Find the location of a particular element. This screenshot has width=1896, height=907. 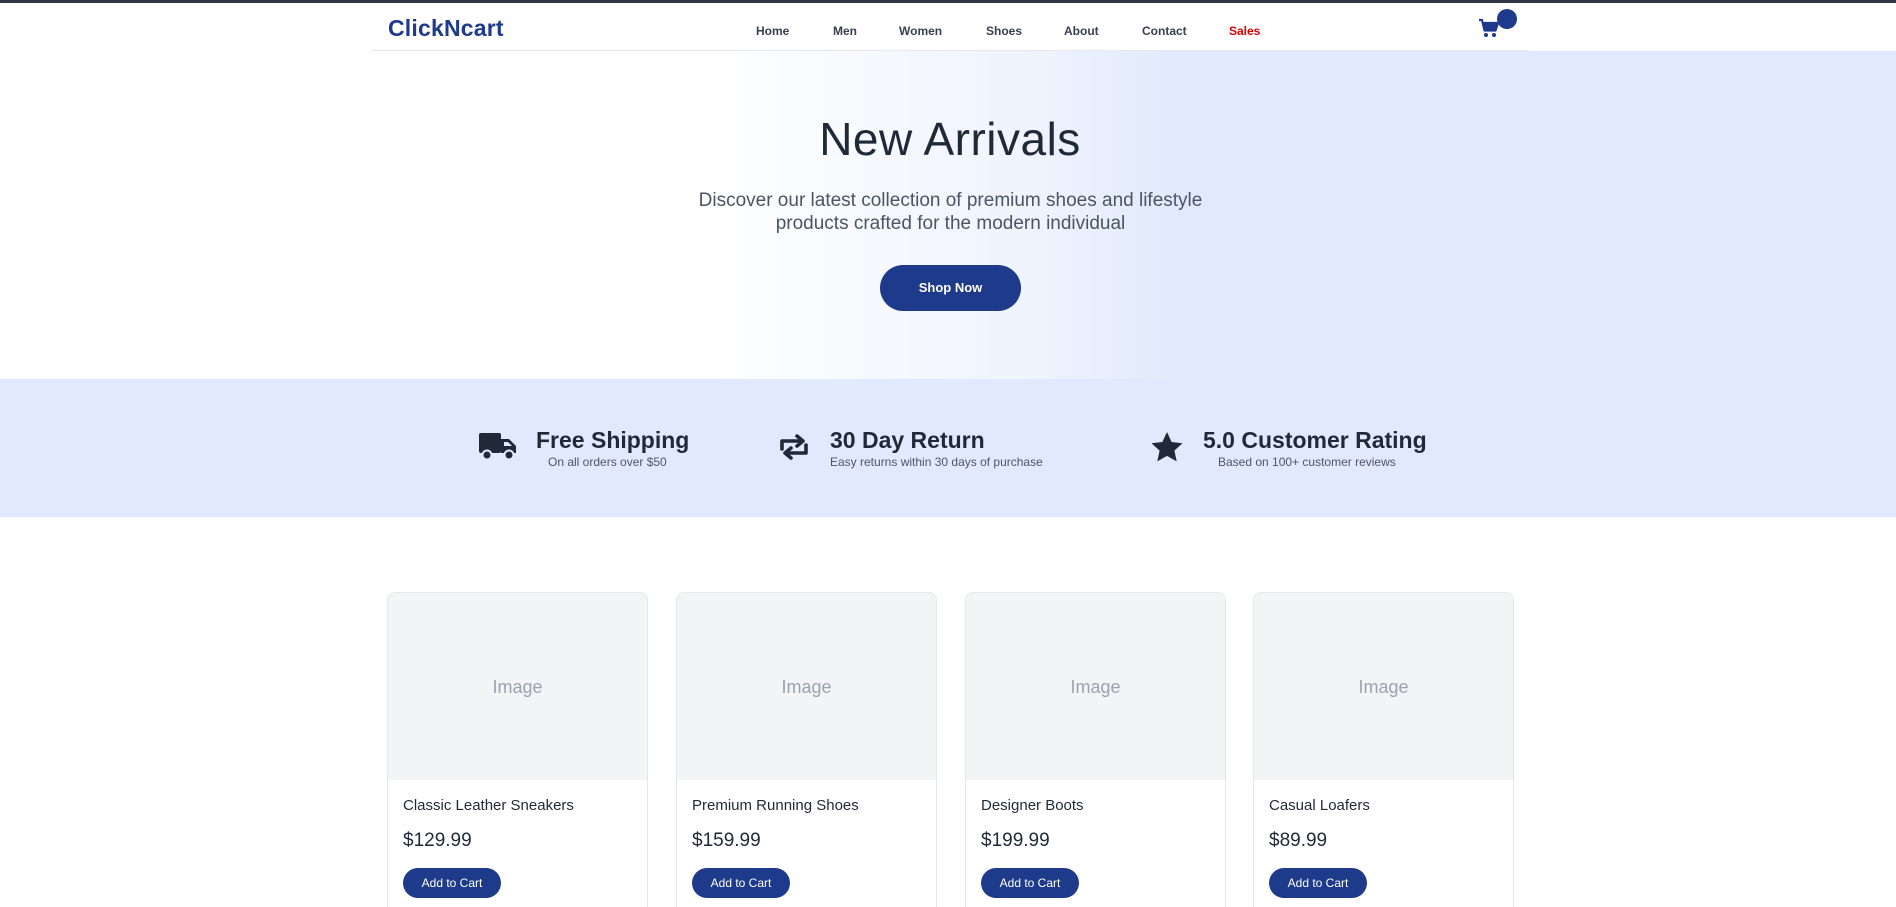

product-name: Designer Boots is located at coordinates (1032, 805).